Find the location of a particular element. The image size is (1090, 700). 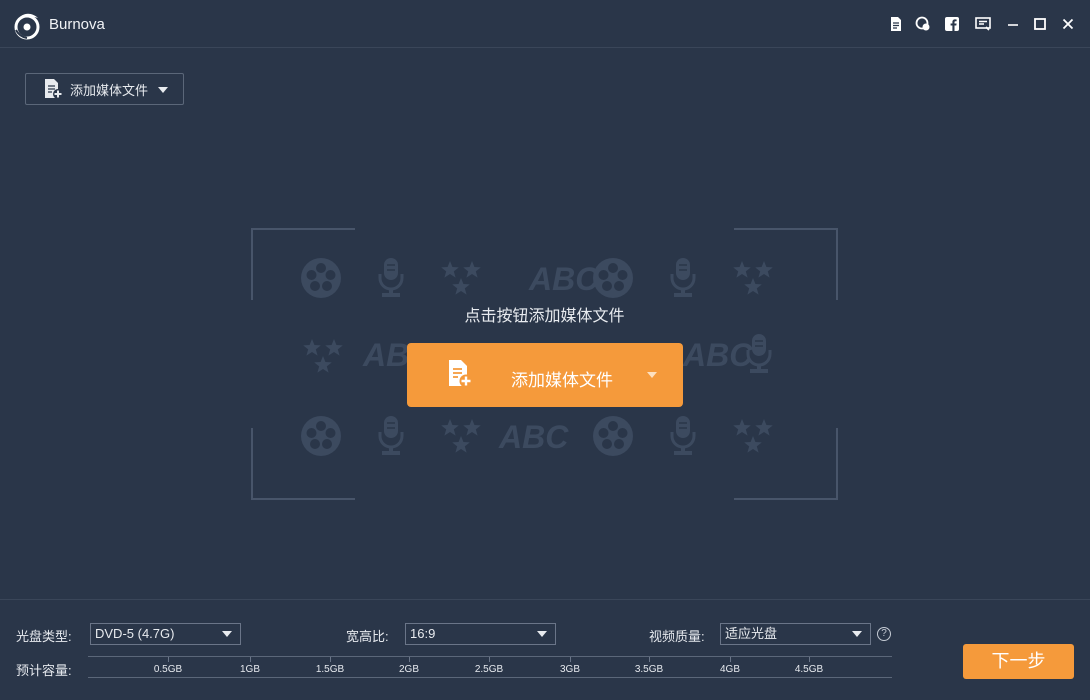

video-quality-select: 适应光盘 is located at coordinates (795, 634).